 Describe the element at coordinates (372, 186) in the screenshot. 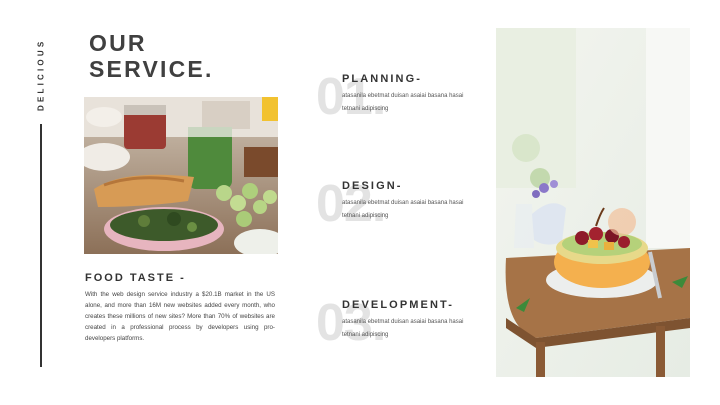

I see `service-heading: DESIGN-` at that location.